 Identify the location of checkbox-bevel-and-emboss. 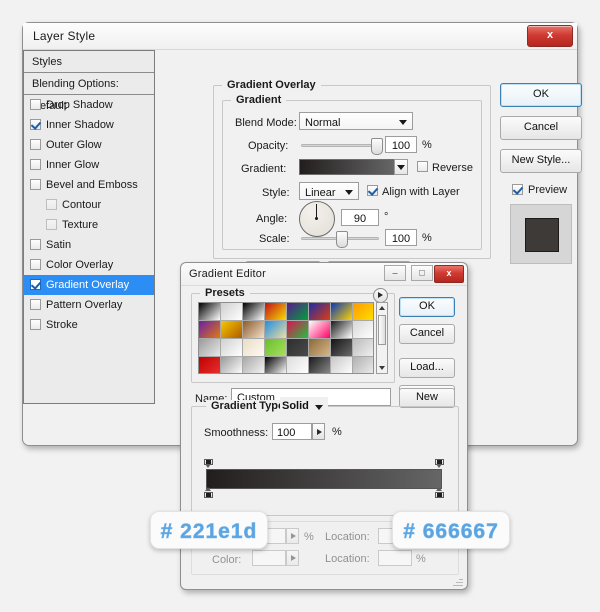
(35, 184).